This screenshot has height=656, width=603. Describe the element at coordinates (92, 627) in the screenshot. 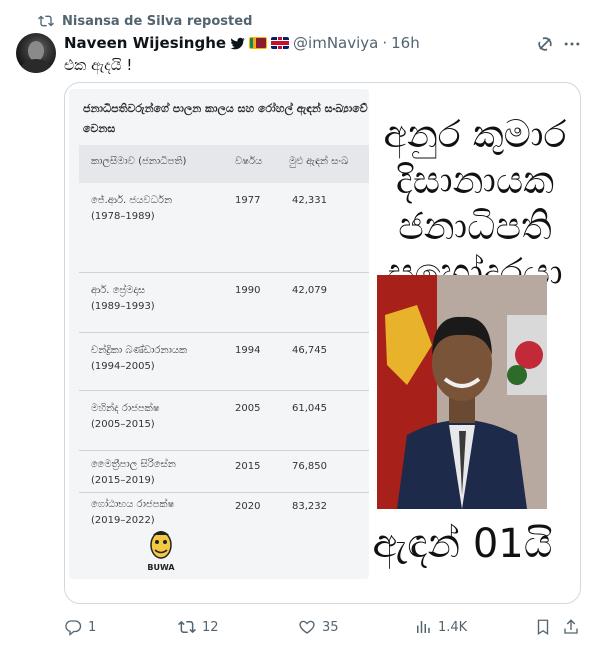

I see `reply-count: 1` at that location.